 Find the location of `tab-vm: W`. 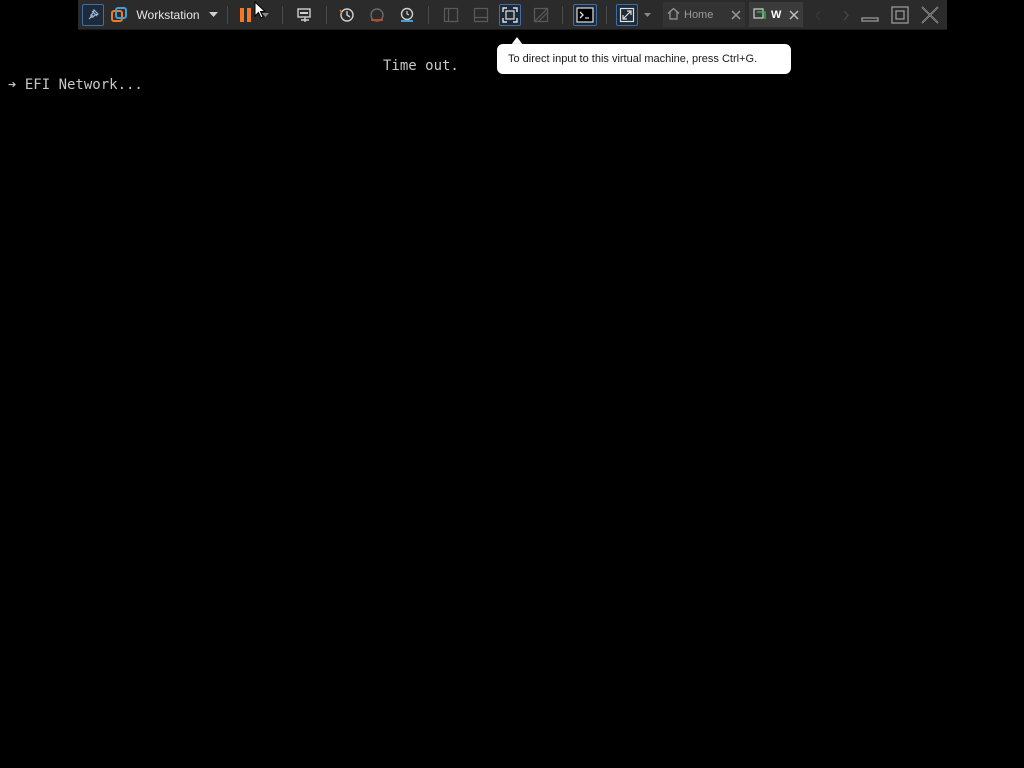

tab-vm: W is located at coordinates (776, 14).